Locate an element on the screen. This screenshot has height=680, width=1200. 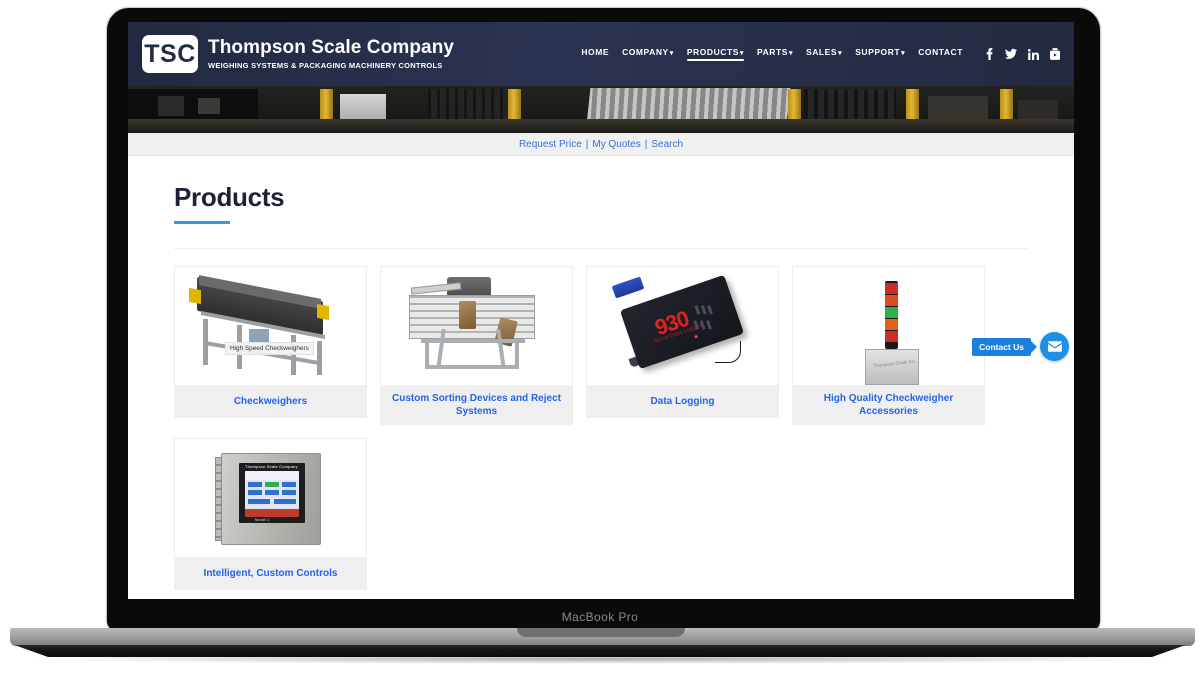
nav-item-contact: CONTACT is located at coordinates (940, 54).